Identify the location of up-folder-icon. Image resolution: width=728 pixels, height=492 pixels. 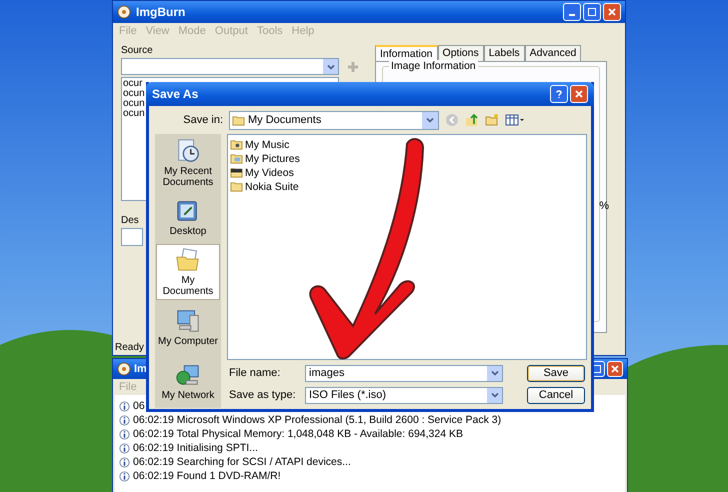
(472, 120).